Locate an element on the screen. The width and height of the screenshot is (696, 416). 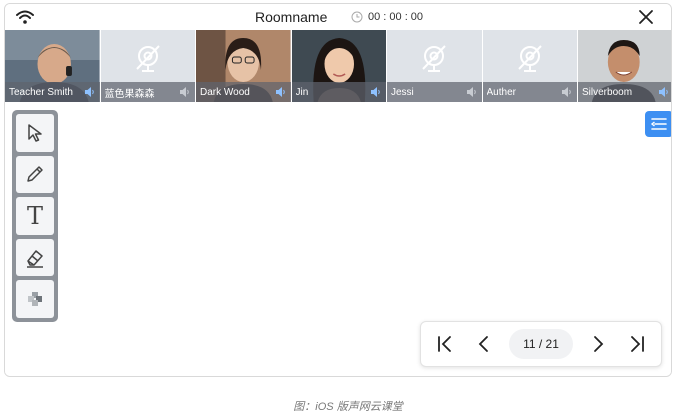
chevron-left-icon is located at coordinates (483, 344).